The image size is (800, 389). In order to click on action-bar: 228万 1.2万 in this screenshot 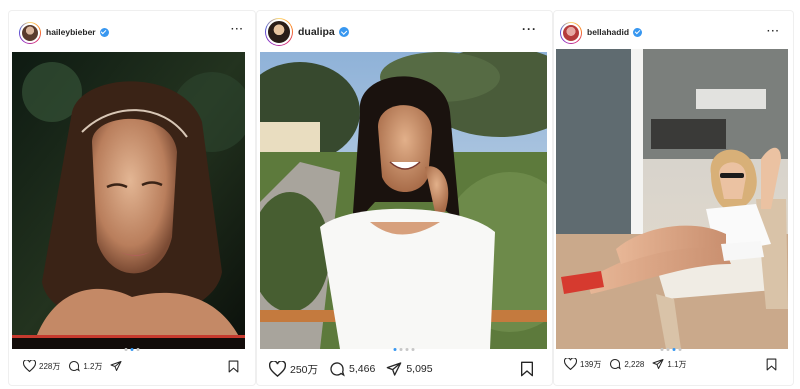, I will do `click(72, 366)`.